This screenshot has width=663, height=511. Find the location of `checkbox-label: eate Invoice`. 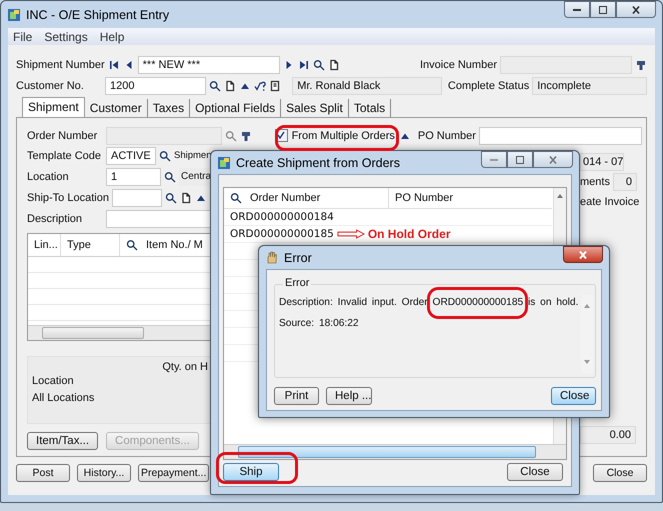

checkbox-label: eate Invoice is located at coordinates (610, 202).